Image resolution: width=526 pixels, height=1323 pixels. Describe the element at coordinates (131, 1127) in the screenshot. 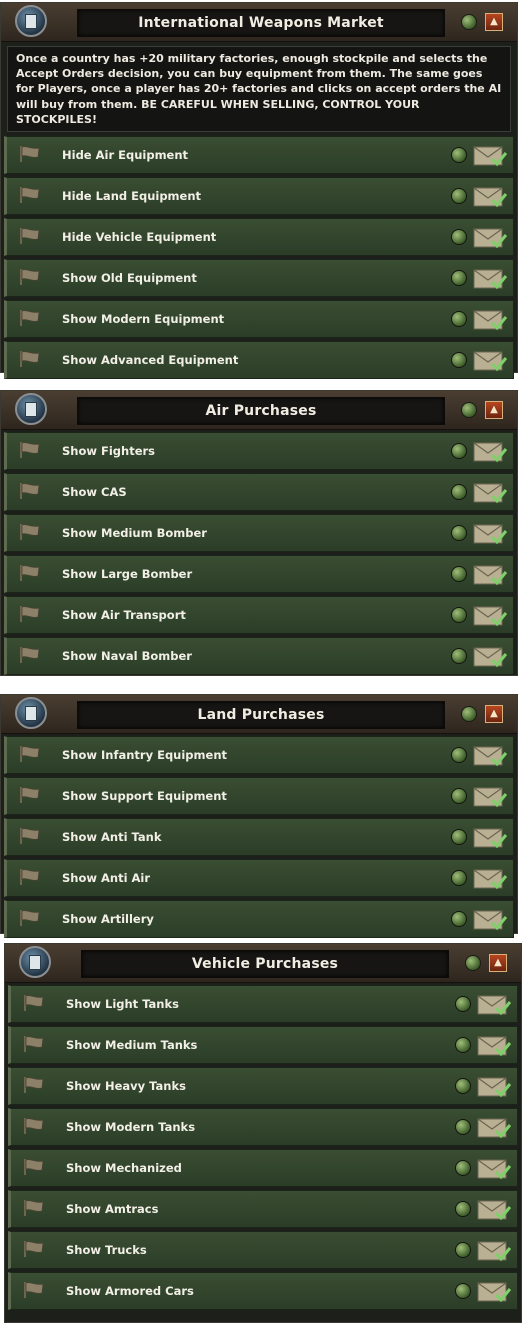

I see `decision-label: Show Modern Tanks` at that location.